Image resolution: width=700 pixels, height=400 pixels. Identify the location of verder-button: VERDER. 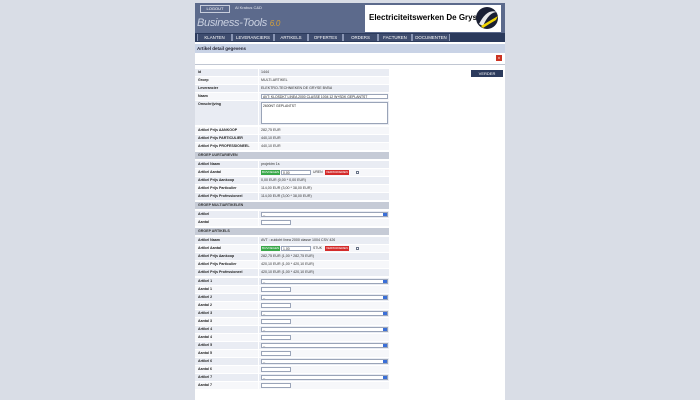
(487, 73).